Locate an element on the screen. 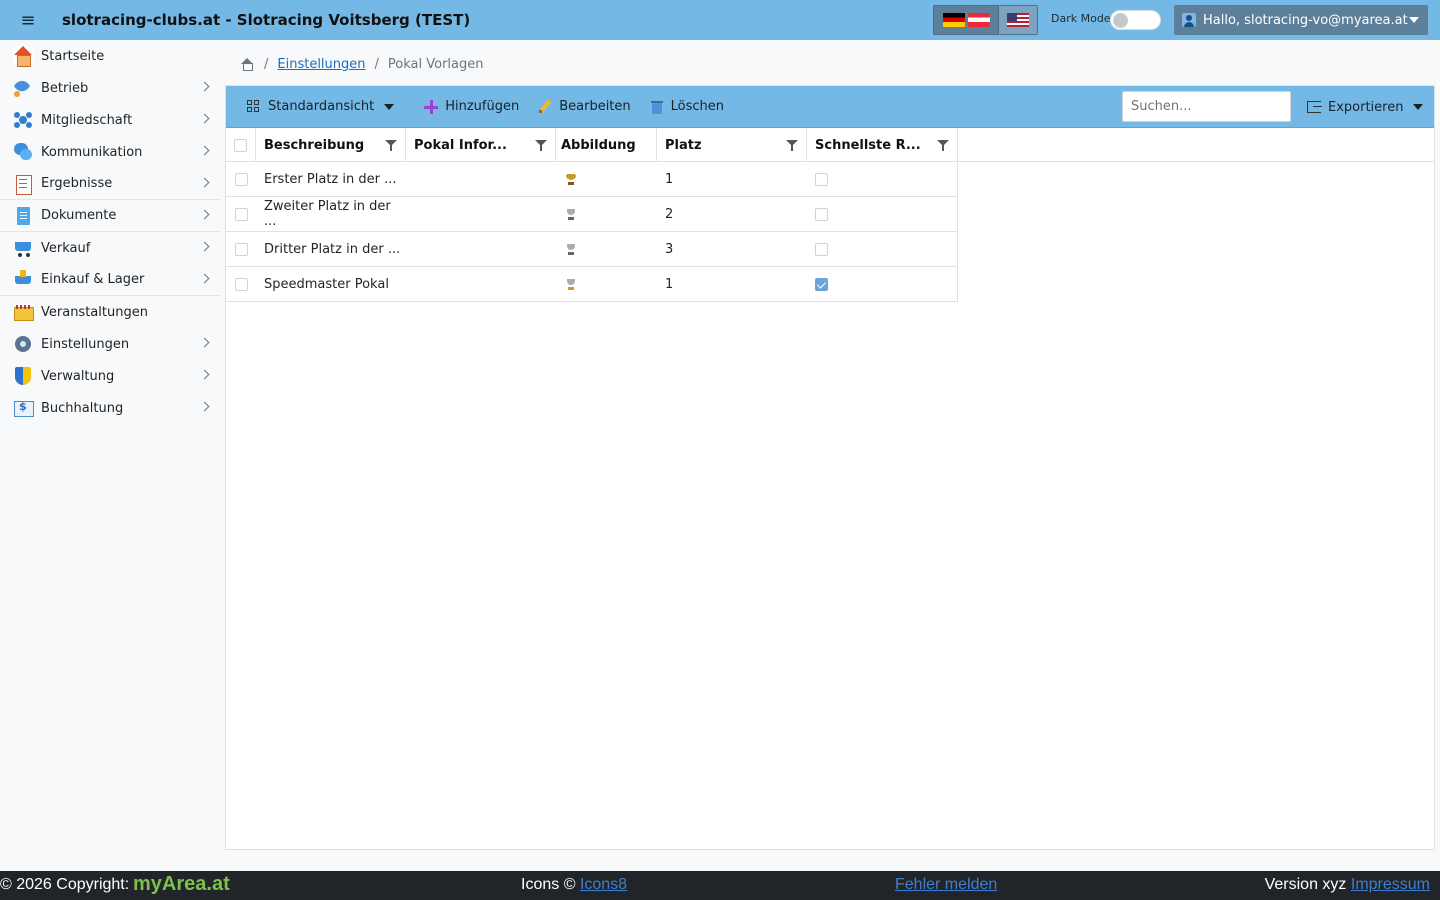  sidebar-item-betrieb: Betrieb is located at coordinates (110, 88).